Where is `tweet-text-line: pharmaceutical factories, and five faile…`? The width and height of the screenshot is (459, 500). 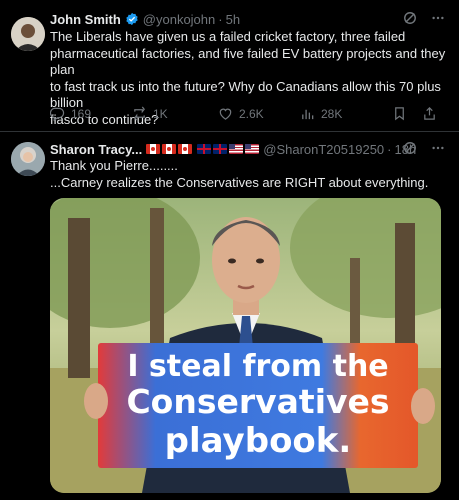 tweet-text-line: pharmaceutical factories, and five faile… is located at coordinates (248, 61).